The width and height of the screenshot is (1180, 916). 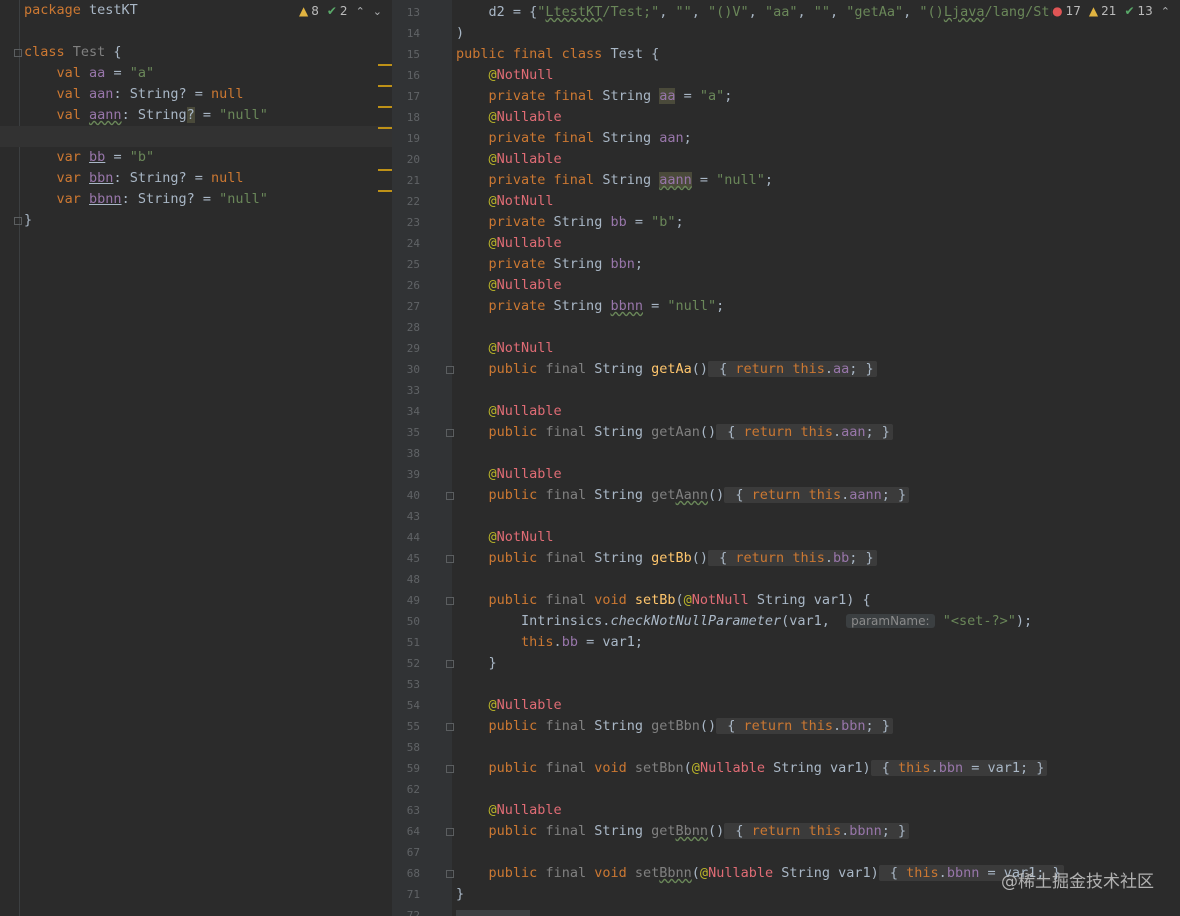 I want to click on left-inspection-indicators: ▲ 8 ✔ 2 ⌃ ⌄, so click(x=345, y=11).